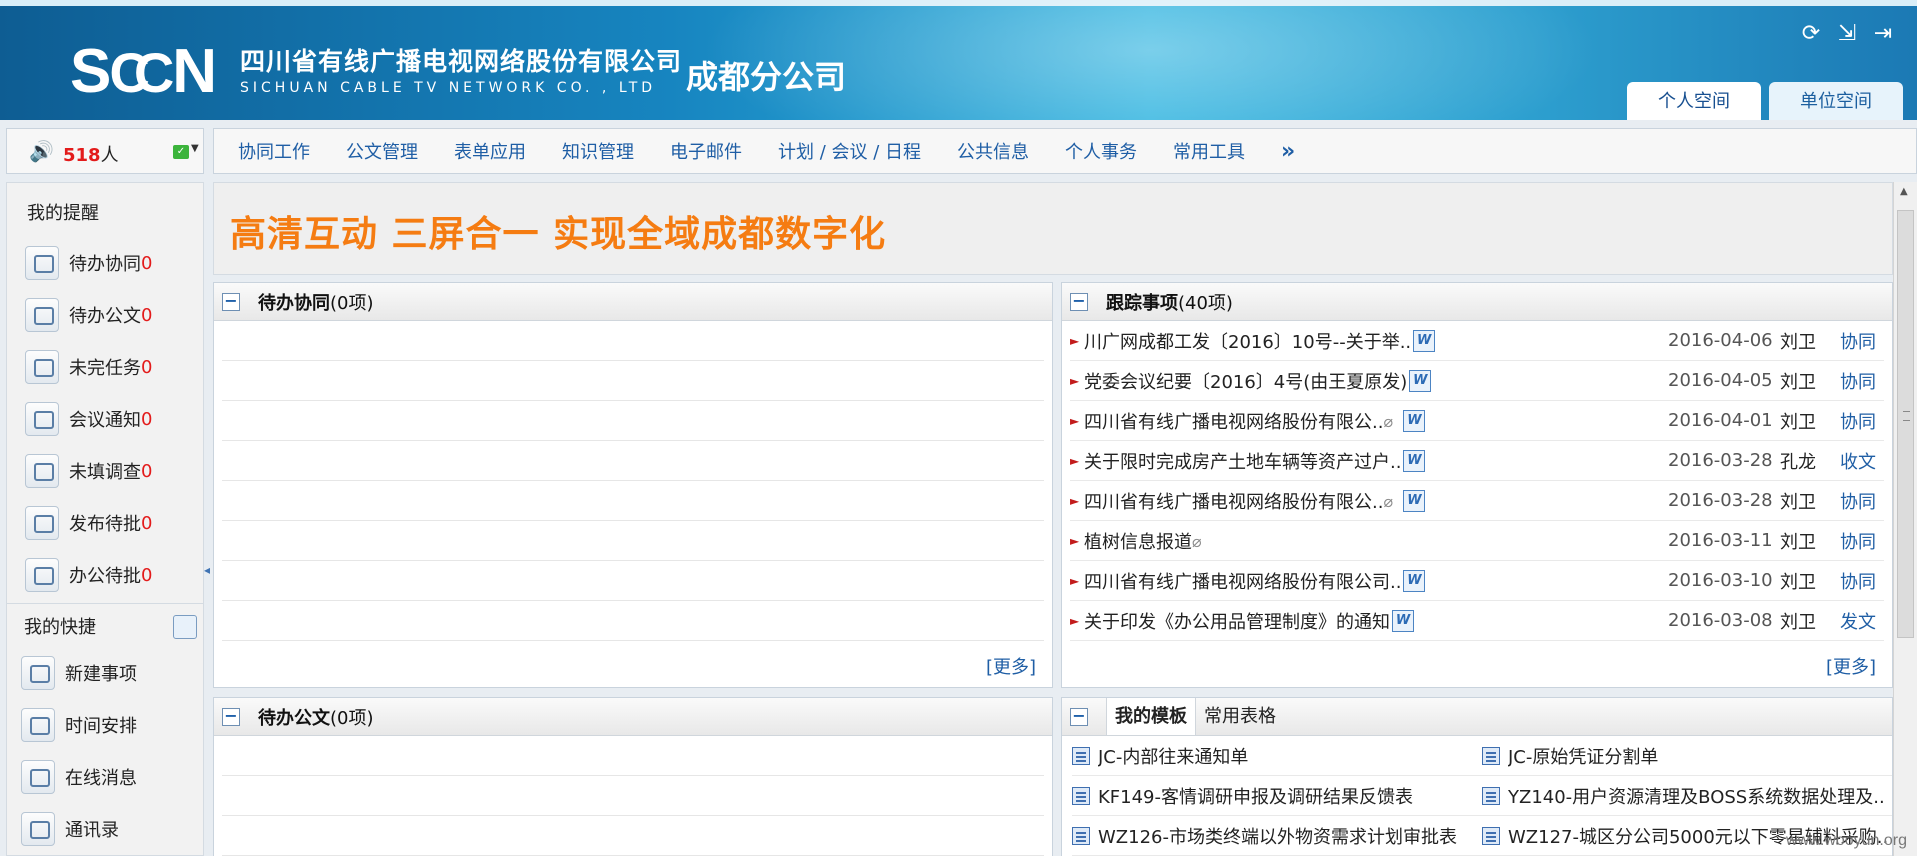 The width and height of the screenshot is (1917, 856). Describe the element at coordinates (88, 471) in the screenshot. I see `sidebar-item-survey: 未填调查 0` at that location.